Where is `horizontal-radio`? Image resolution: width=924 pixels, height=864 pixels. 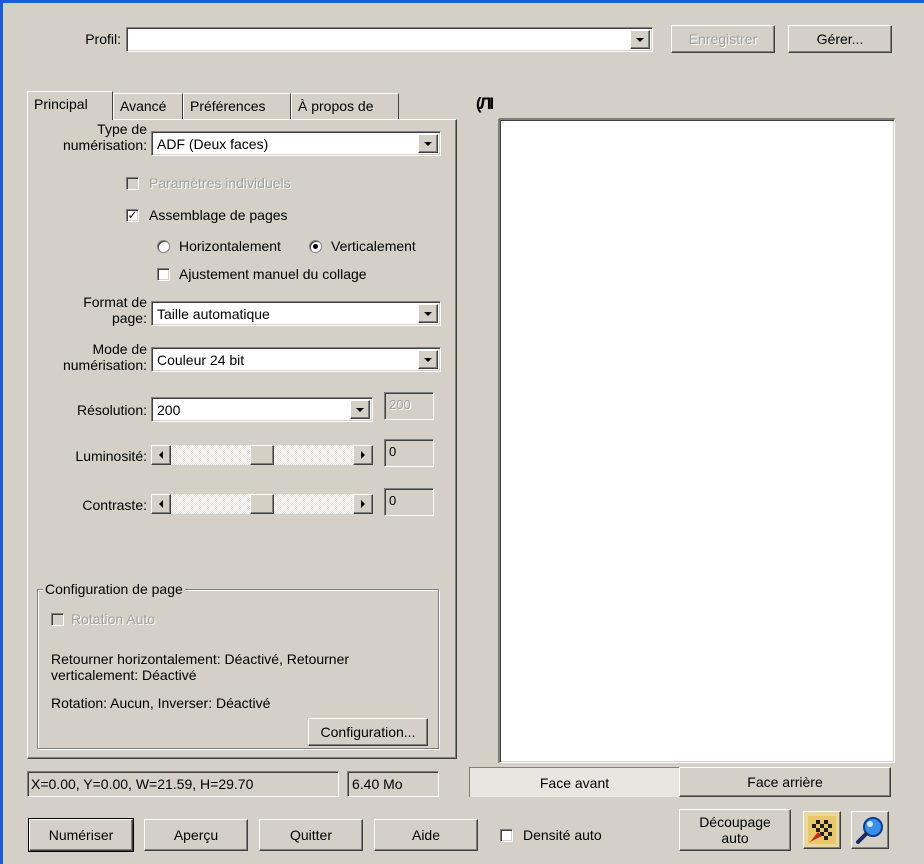 horizontal-radio is located at coordinates (163, 246).